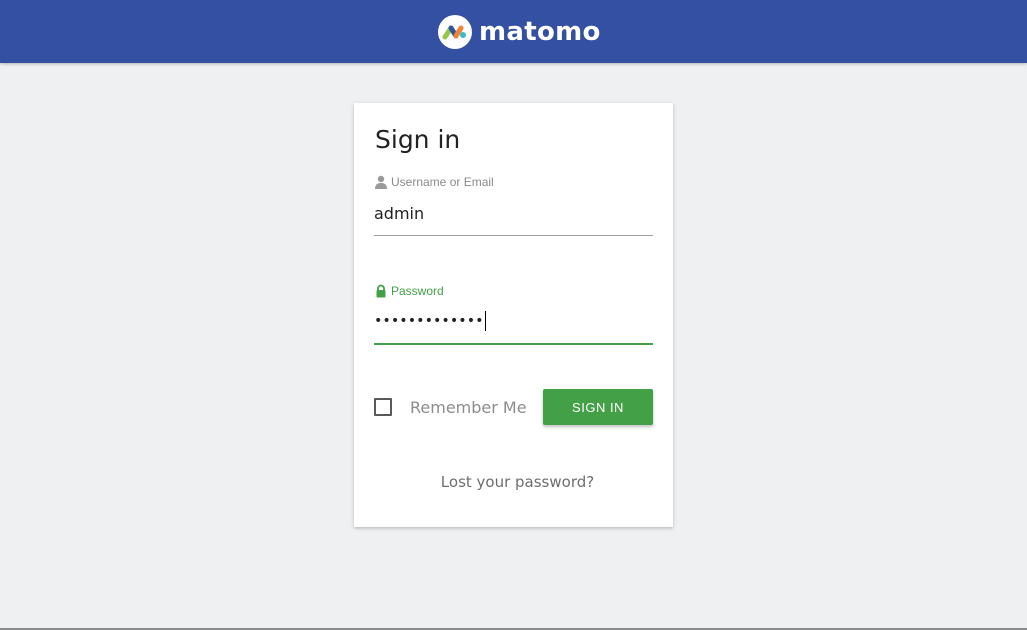 The image size is (1027, 630). I want to click on password-masked-value: •••••••••••••, so click(429, 321).